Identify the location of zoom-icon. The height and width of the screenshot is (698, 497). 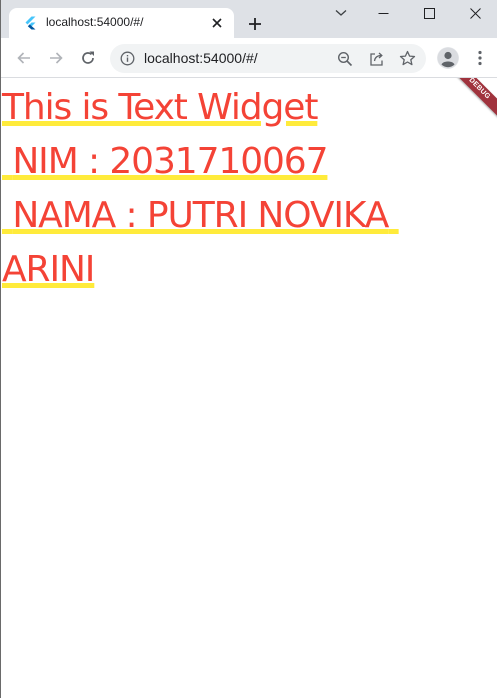
(344, 58).